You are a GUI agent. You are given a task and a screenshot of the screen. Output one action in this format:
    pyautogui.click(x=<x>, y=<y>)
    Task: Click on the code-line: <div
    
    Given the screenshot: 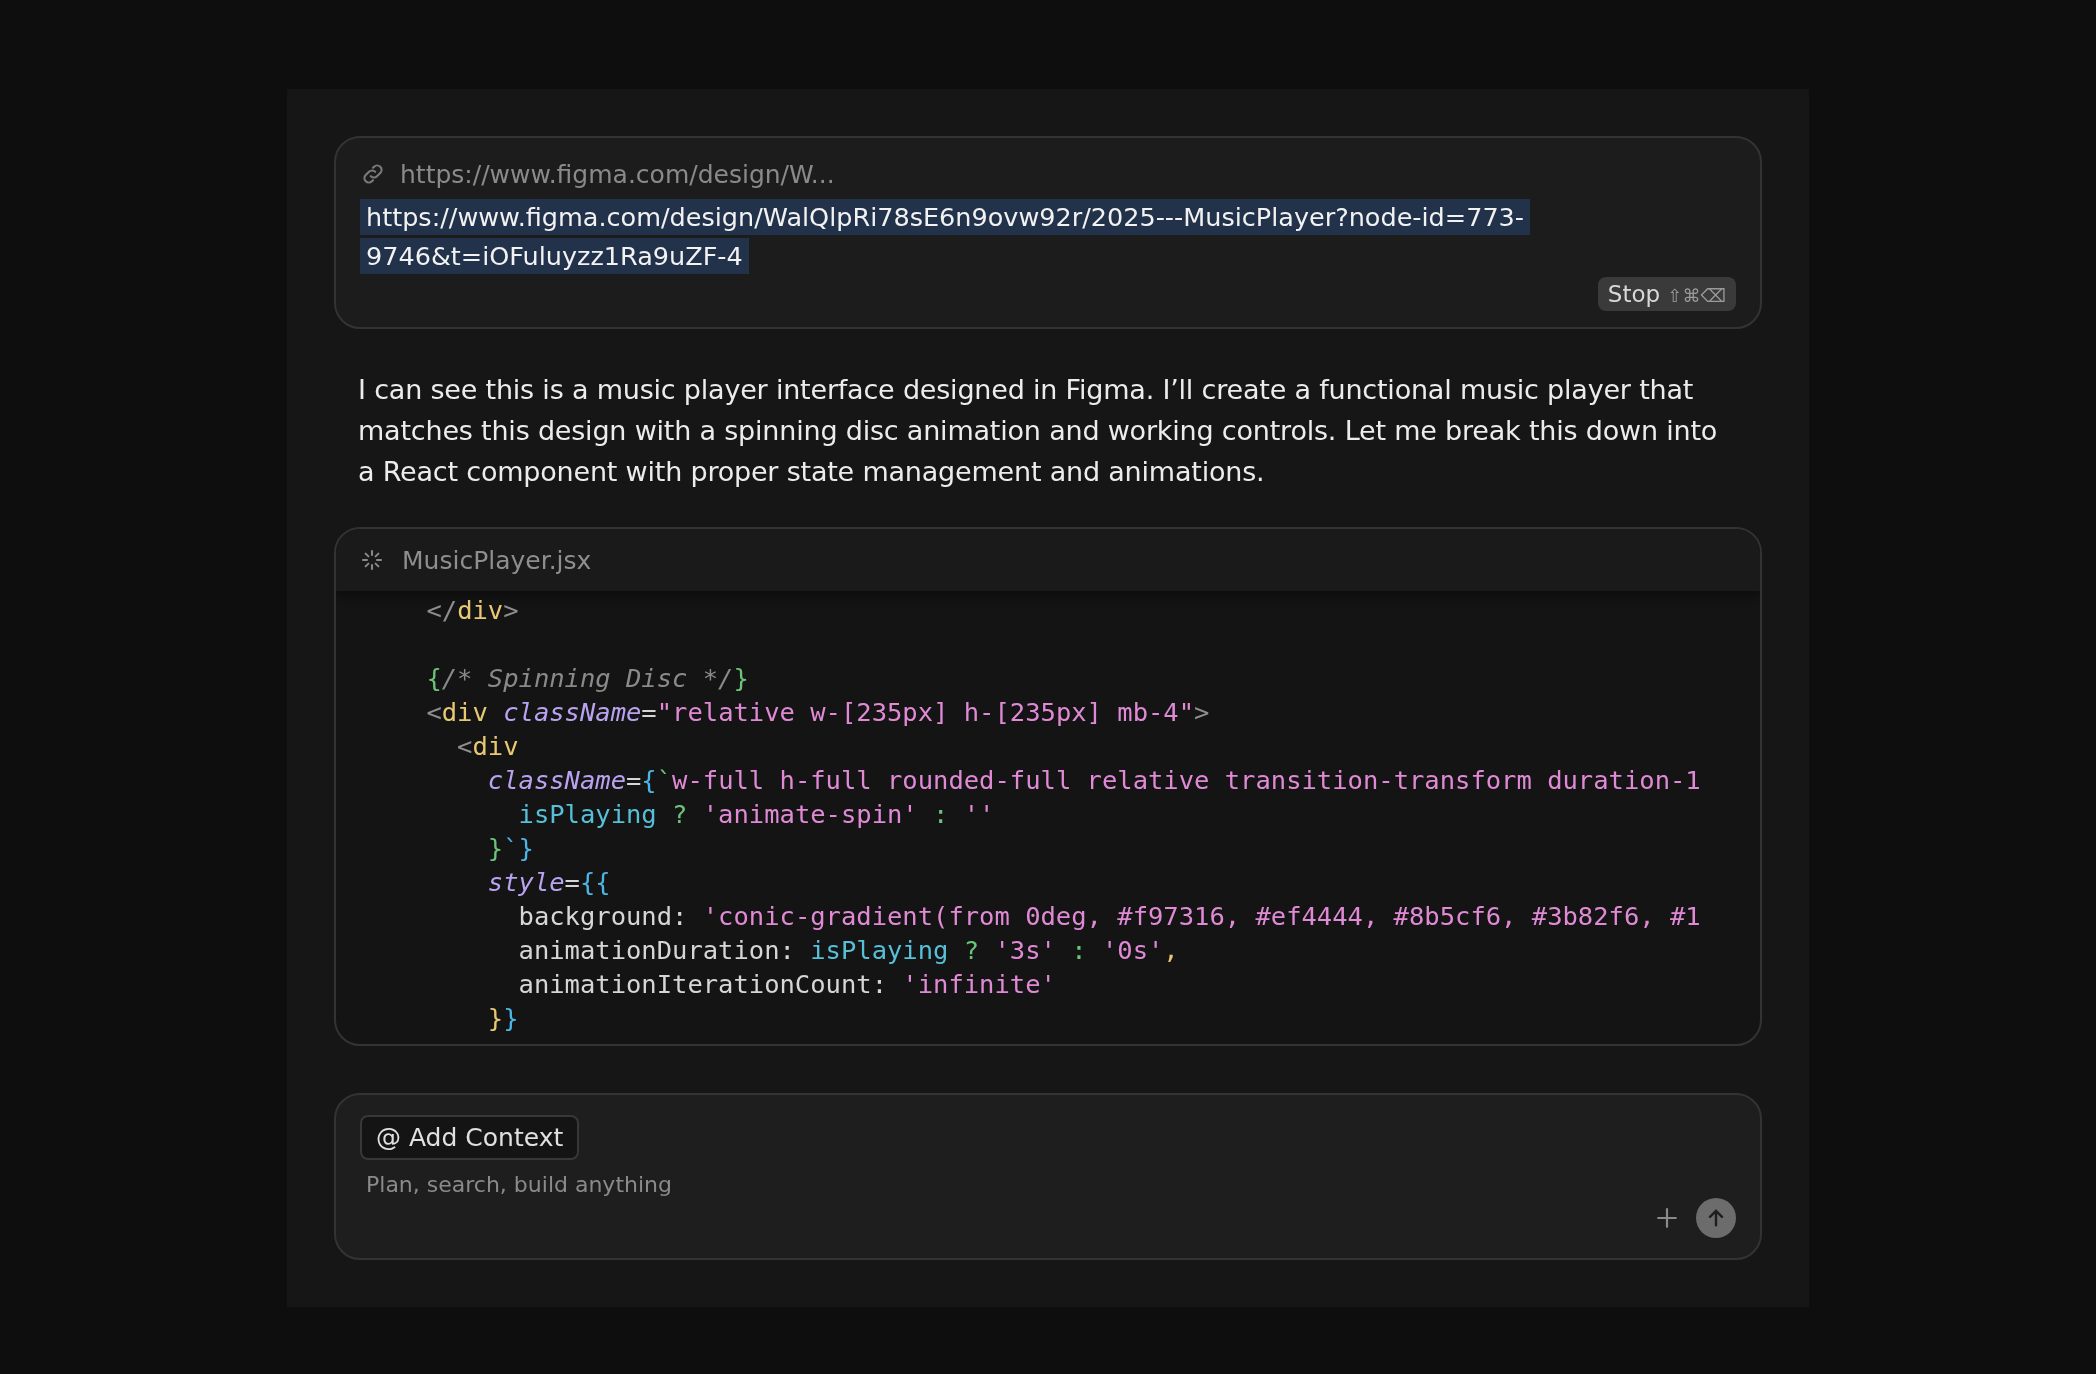 What is the action you would take?
    pyautogui.click(x=487, y=746)
    